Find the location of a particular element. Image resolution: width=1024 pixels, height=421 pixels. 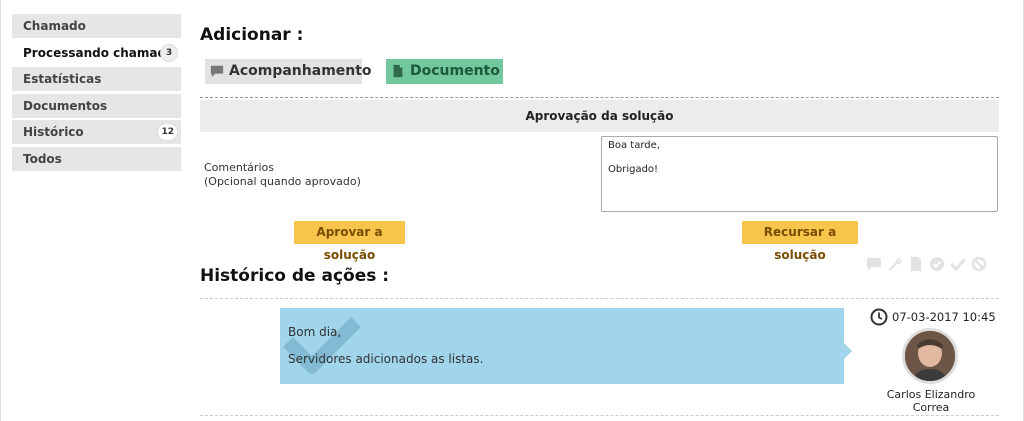

avatar is located at coordinates (930, 356).